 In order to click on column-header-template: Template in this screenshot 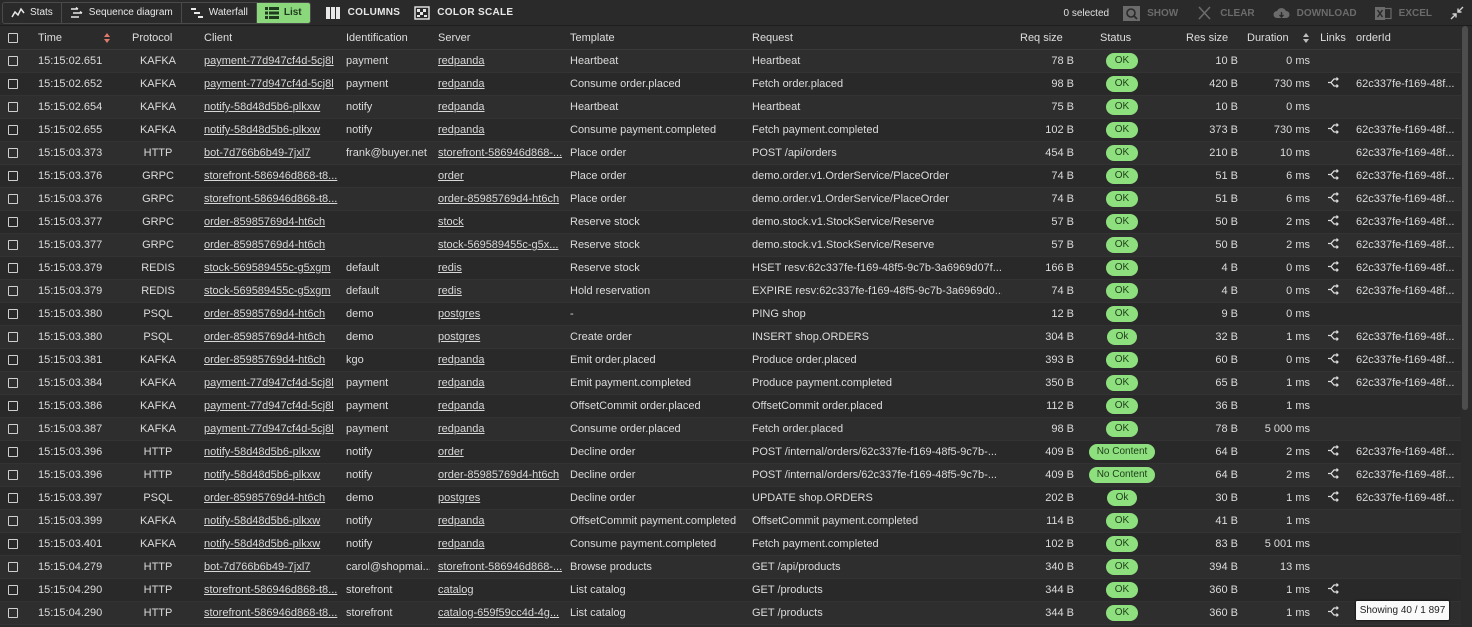, I will do `click(658, 37)`.